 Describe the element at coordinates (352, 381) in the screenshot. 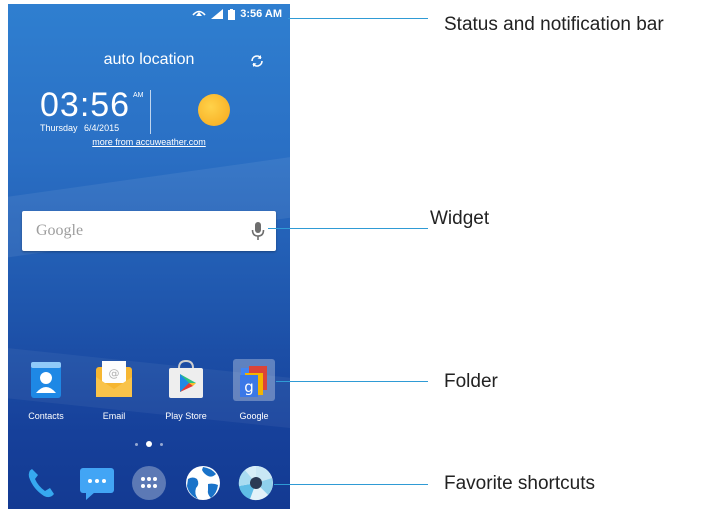

I see `folder-callout-line` at that location.